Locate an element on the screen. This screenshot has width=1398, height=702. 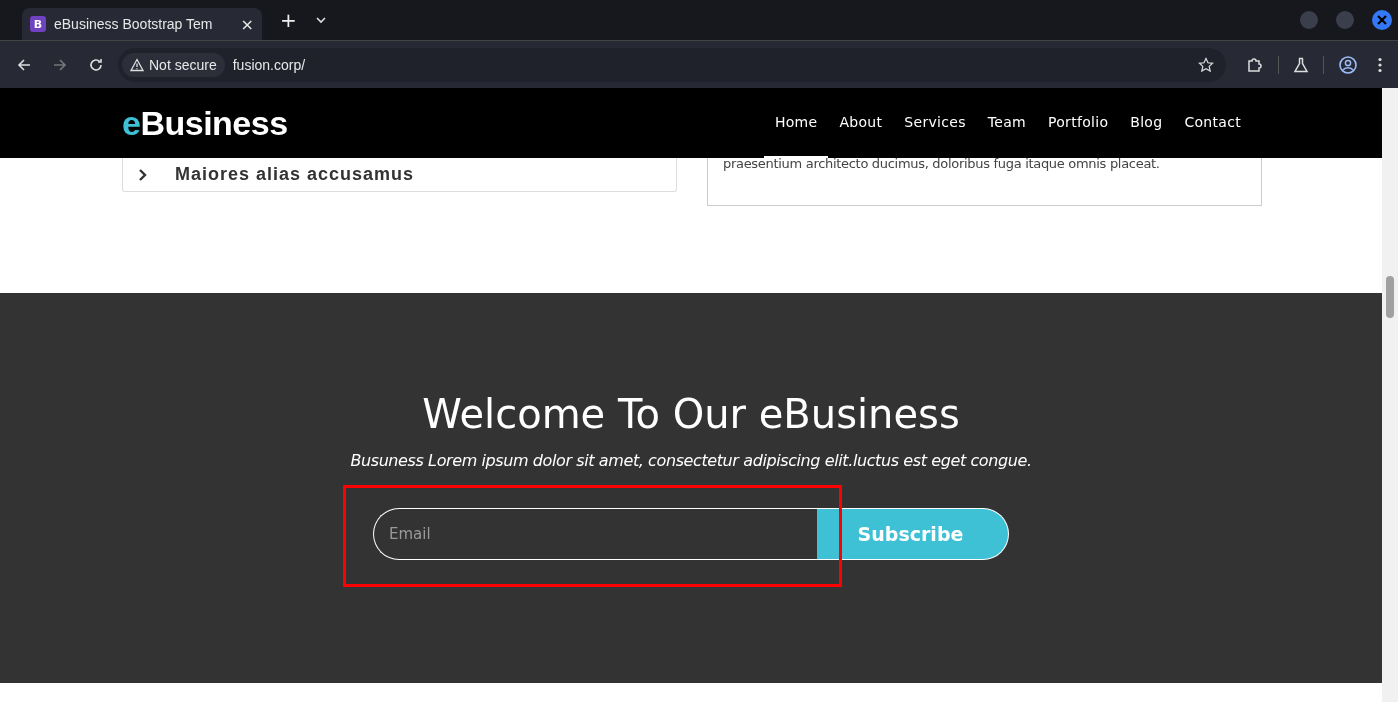
browser-tab: B eBusiness Bootstrap Tem × is located at coordinates (142, 24).